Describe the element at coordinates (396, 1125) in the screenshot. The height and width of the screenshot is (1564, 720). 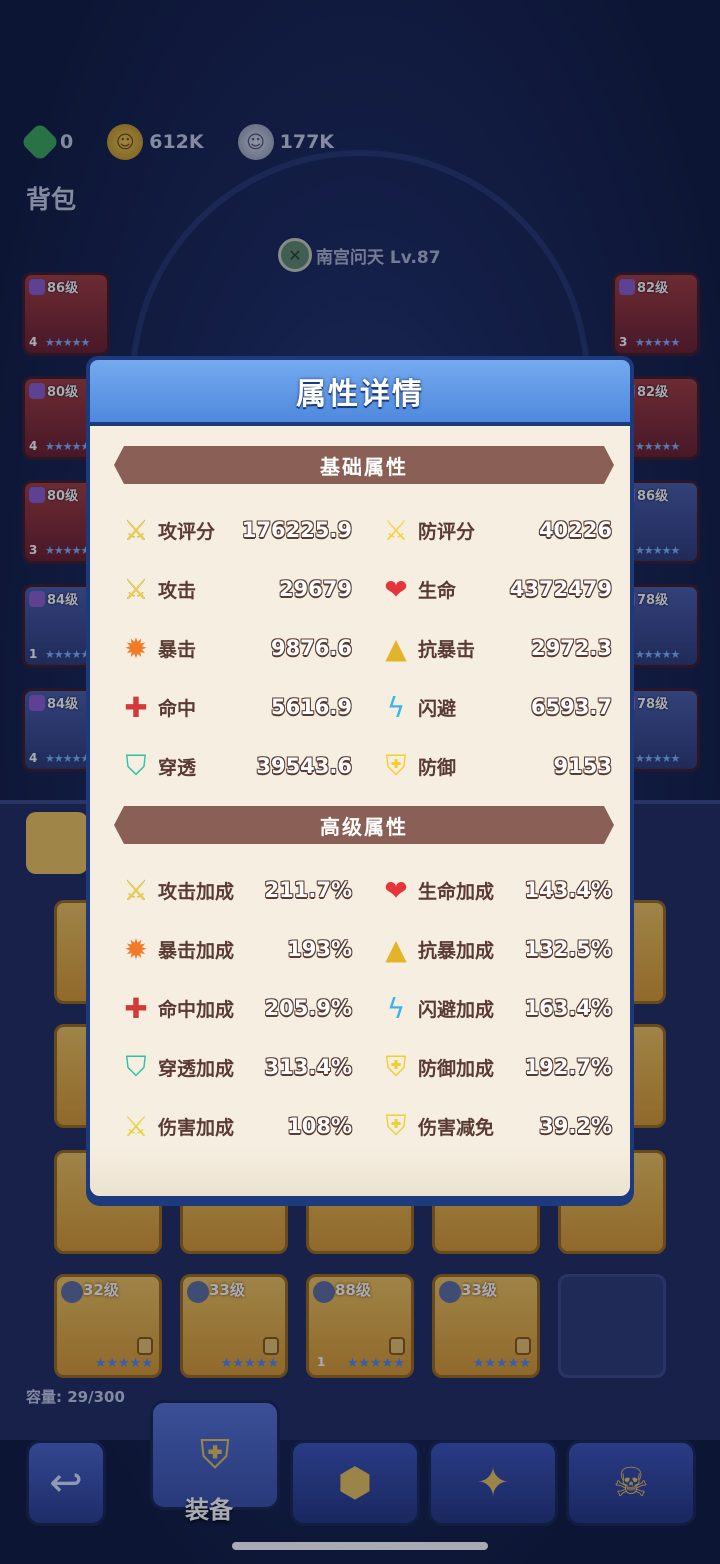
I see `damage-reduction-icon: ⛨` at that location.